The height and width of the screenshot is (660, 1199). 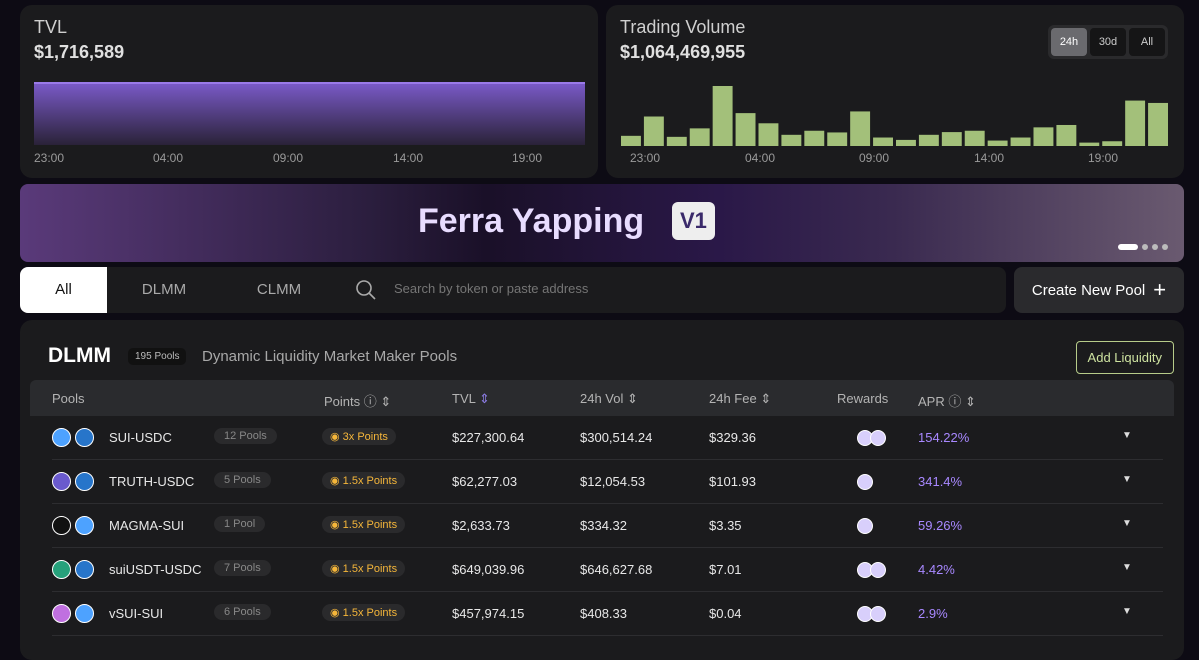 What do you see at coordinates (63, 290) in the screenshot?
I see `tab-all: All` at bounding box center [63, 290].